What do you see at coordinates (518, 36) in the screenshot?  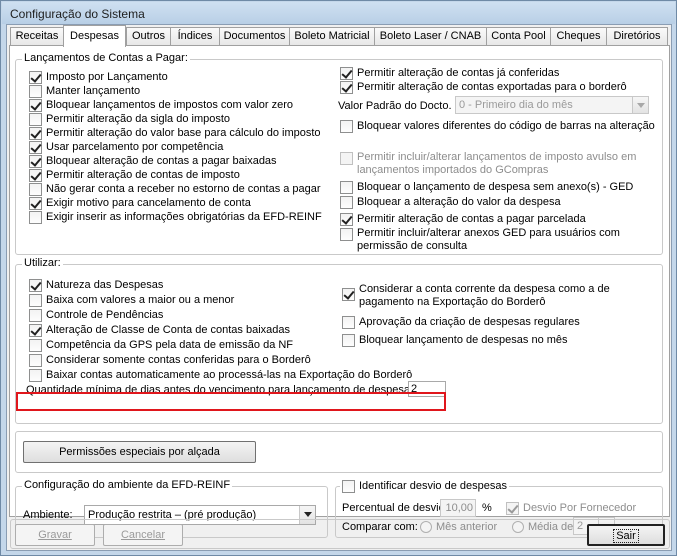 I see `tab-conta-pool: Conta Pool` at bounding box center [518, 36].